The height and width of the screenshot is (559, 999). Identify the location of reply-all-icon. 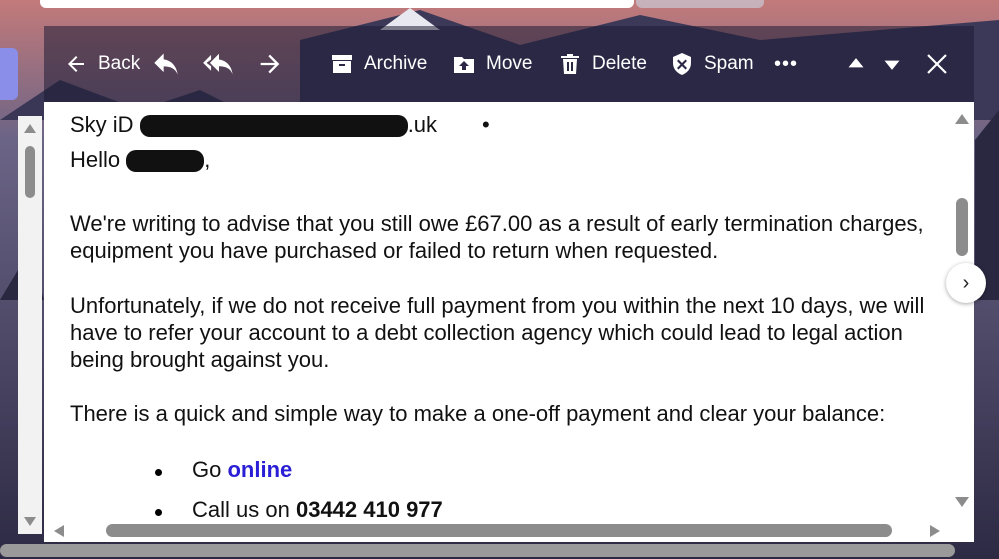
(218, 64).